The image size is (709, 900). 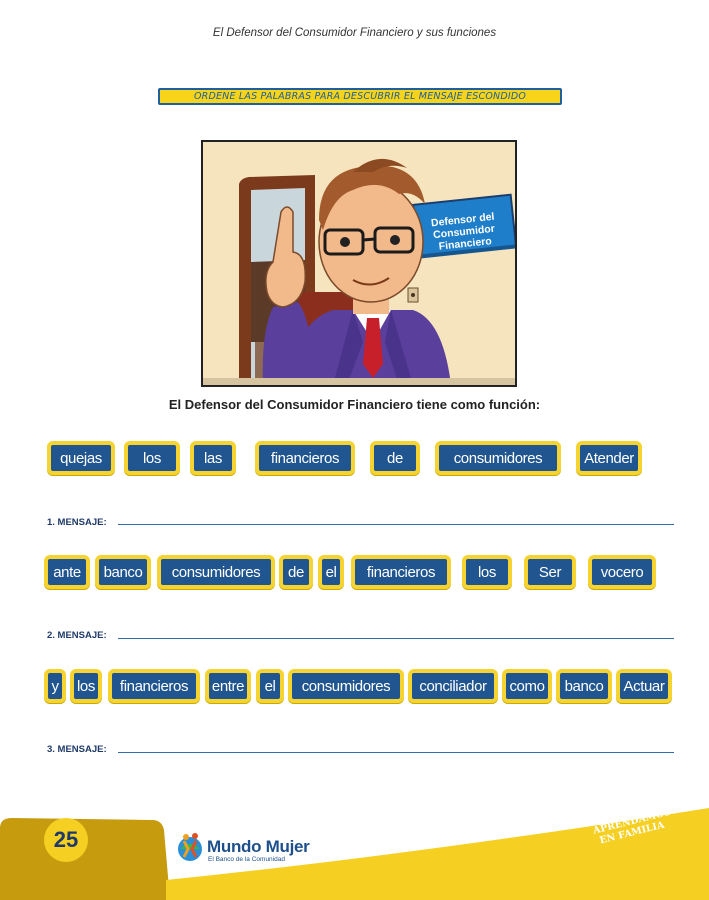 I want to click on word-tile: quejas, so click(x=81, y=458).